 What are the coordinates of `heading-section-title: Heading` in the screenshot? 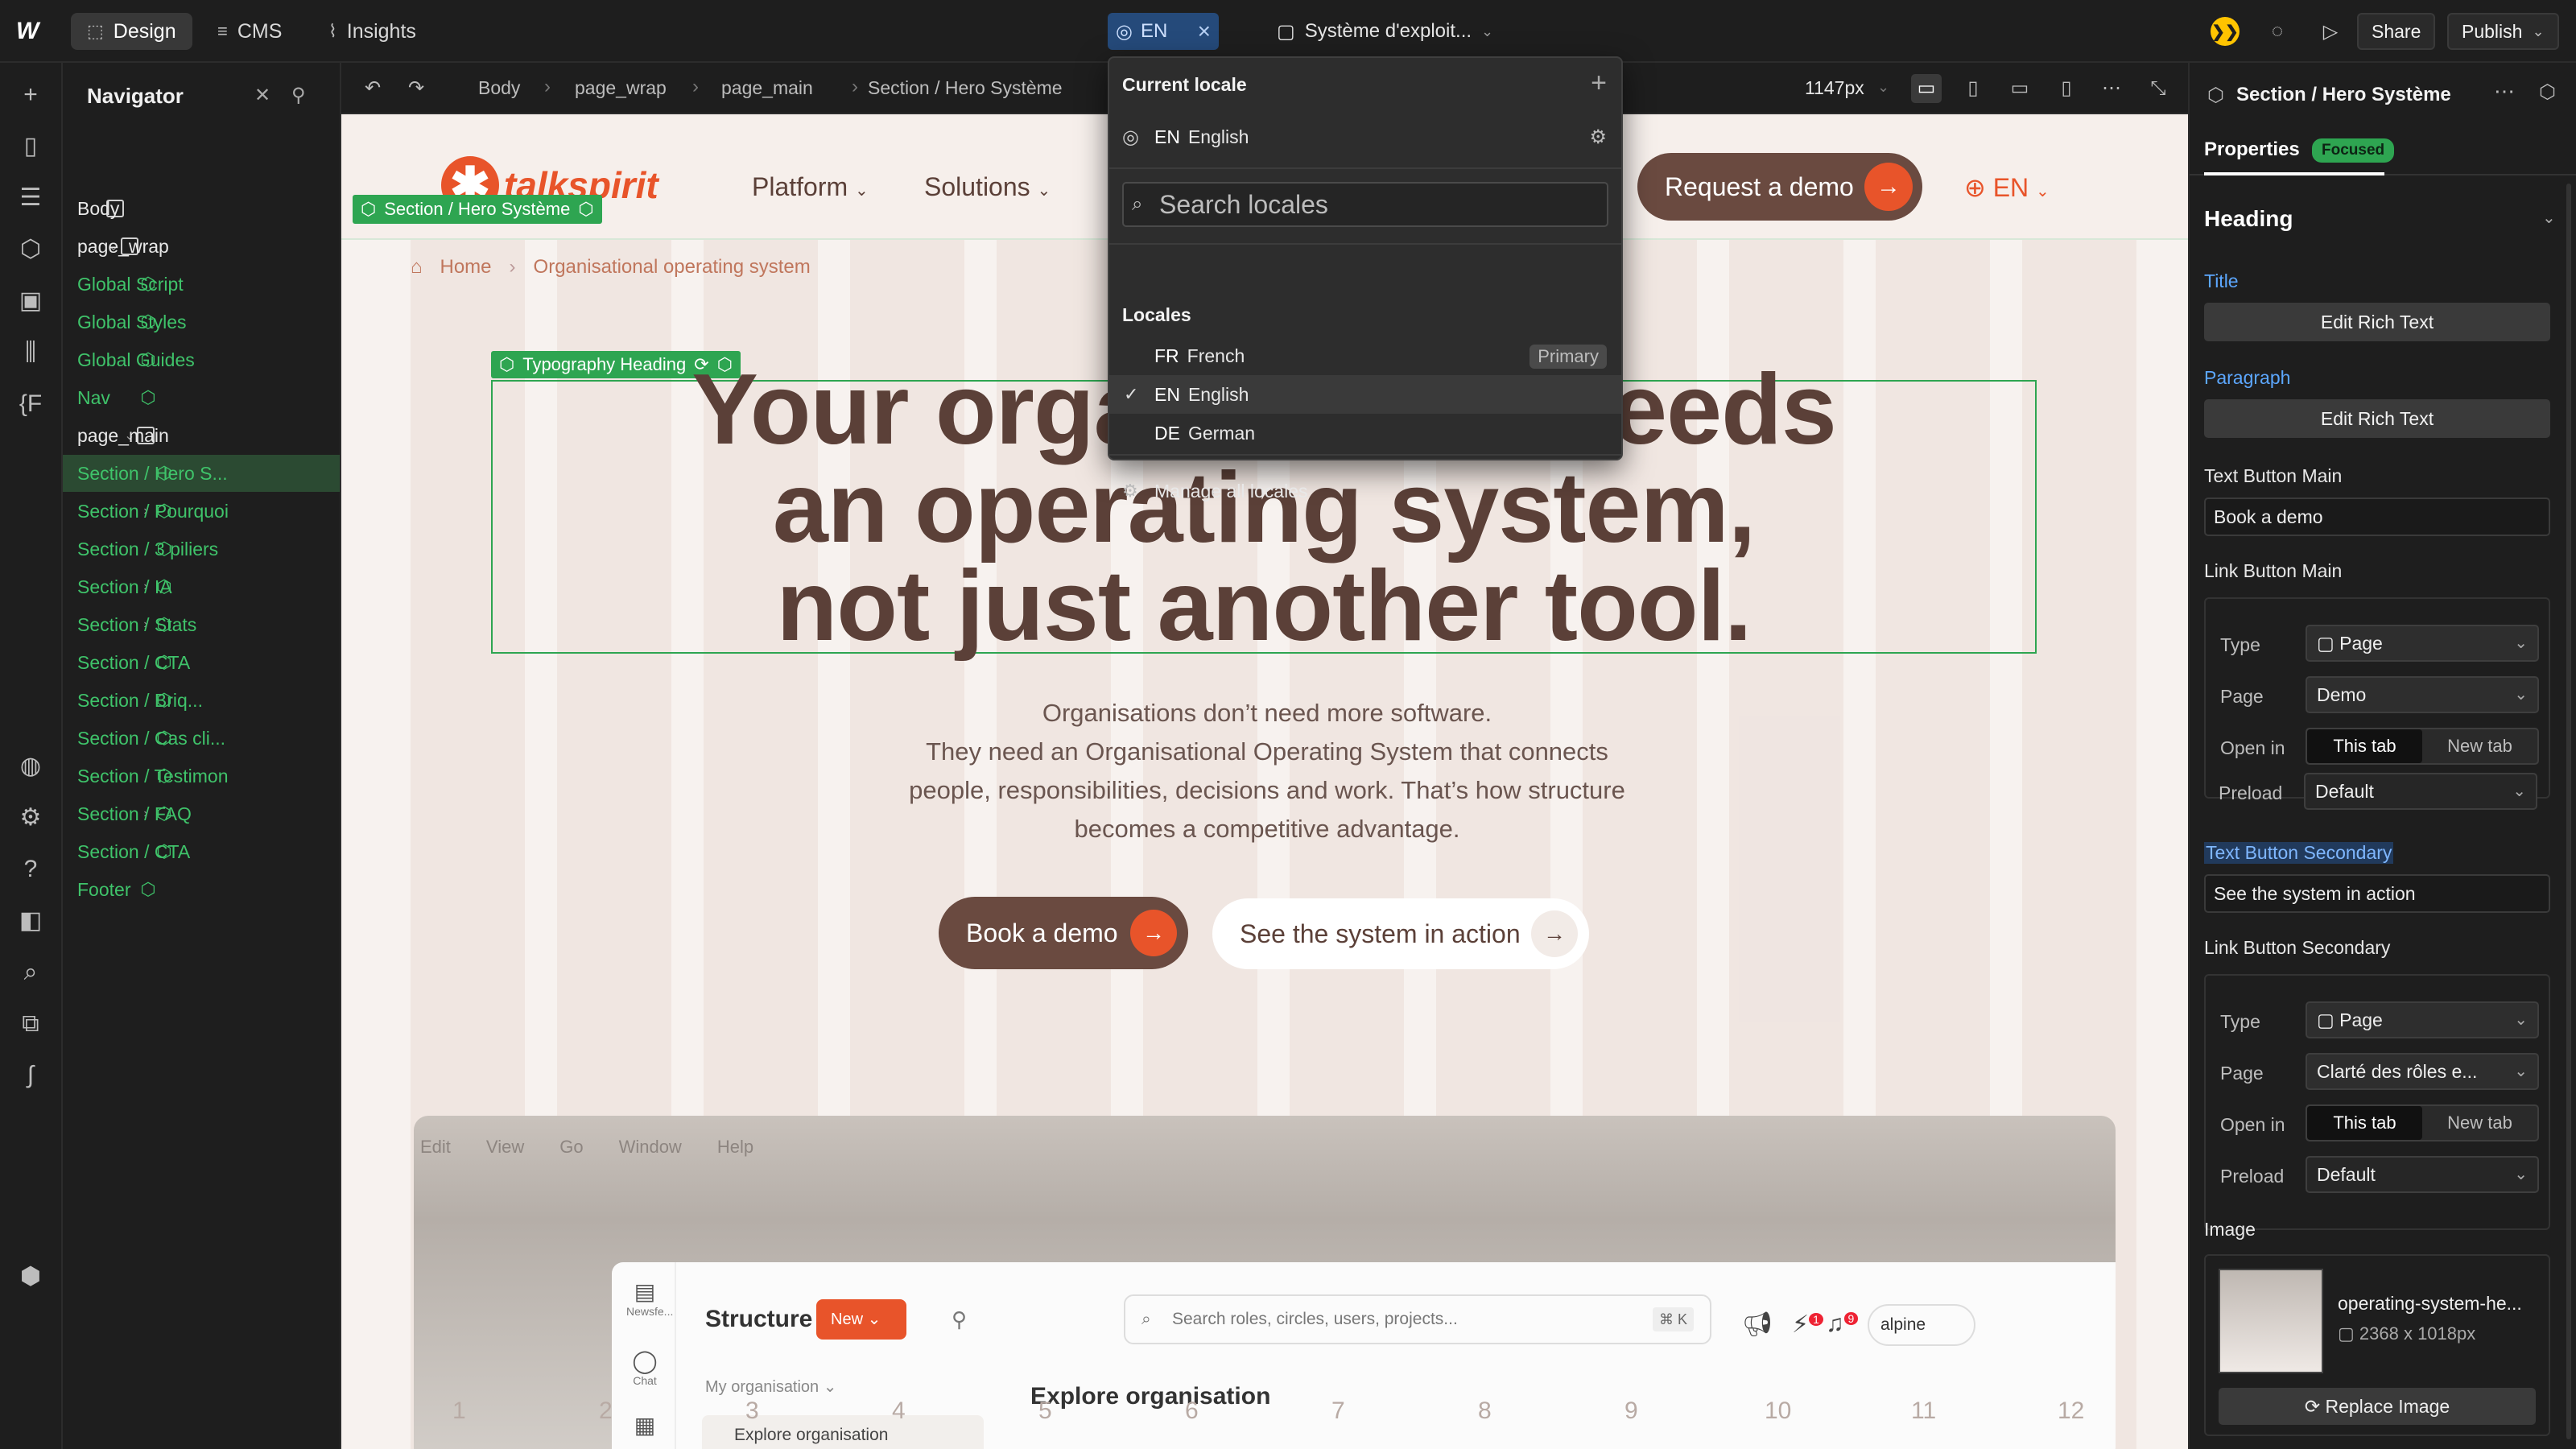 It's located at (2248, 219).